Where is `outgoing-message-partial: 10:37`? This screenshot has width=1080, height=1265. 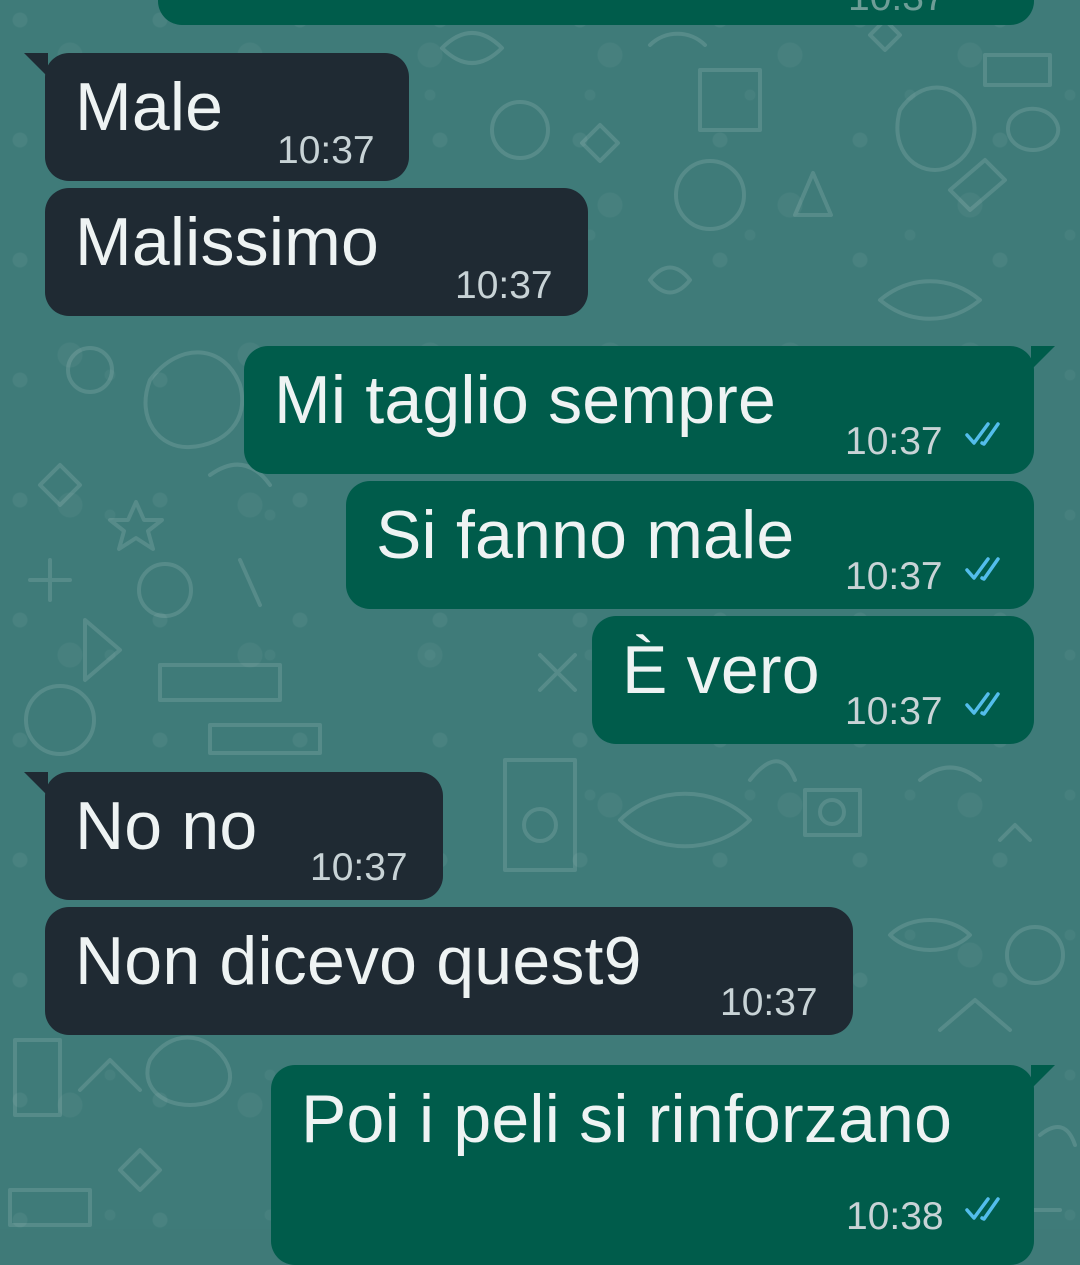 outgoing-message-partial: 10:37 is located at coordinates (596, 12).